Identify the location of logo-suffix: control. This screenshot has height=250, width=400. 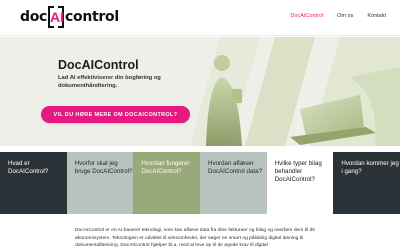
(92, 17).